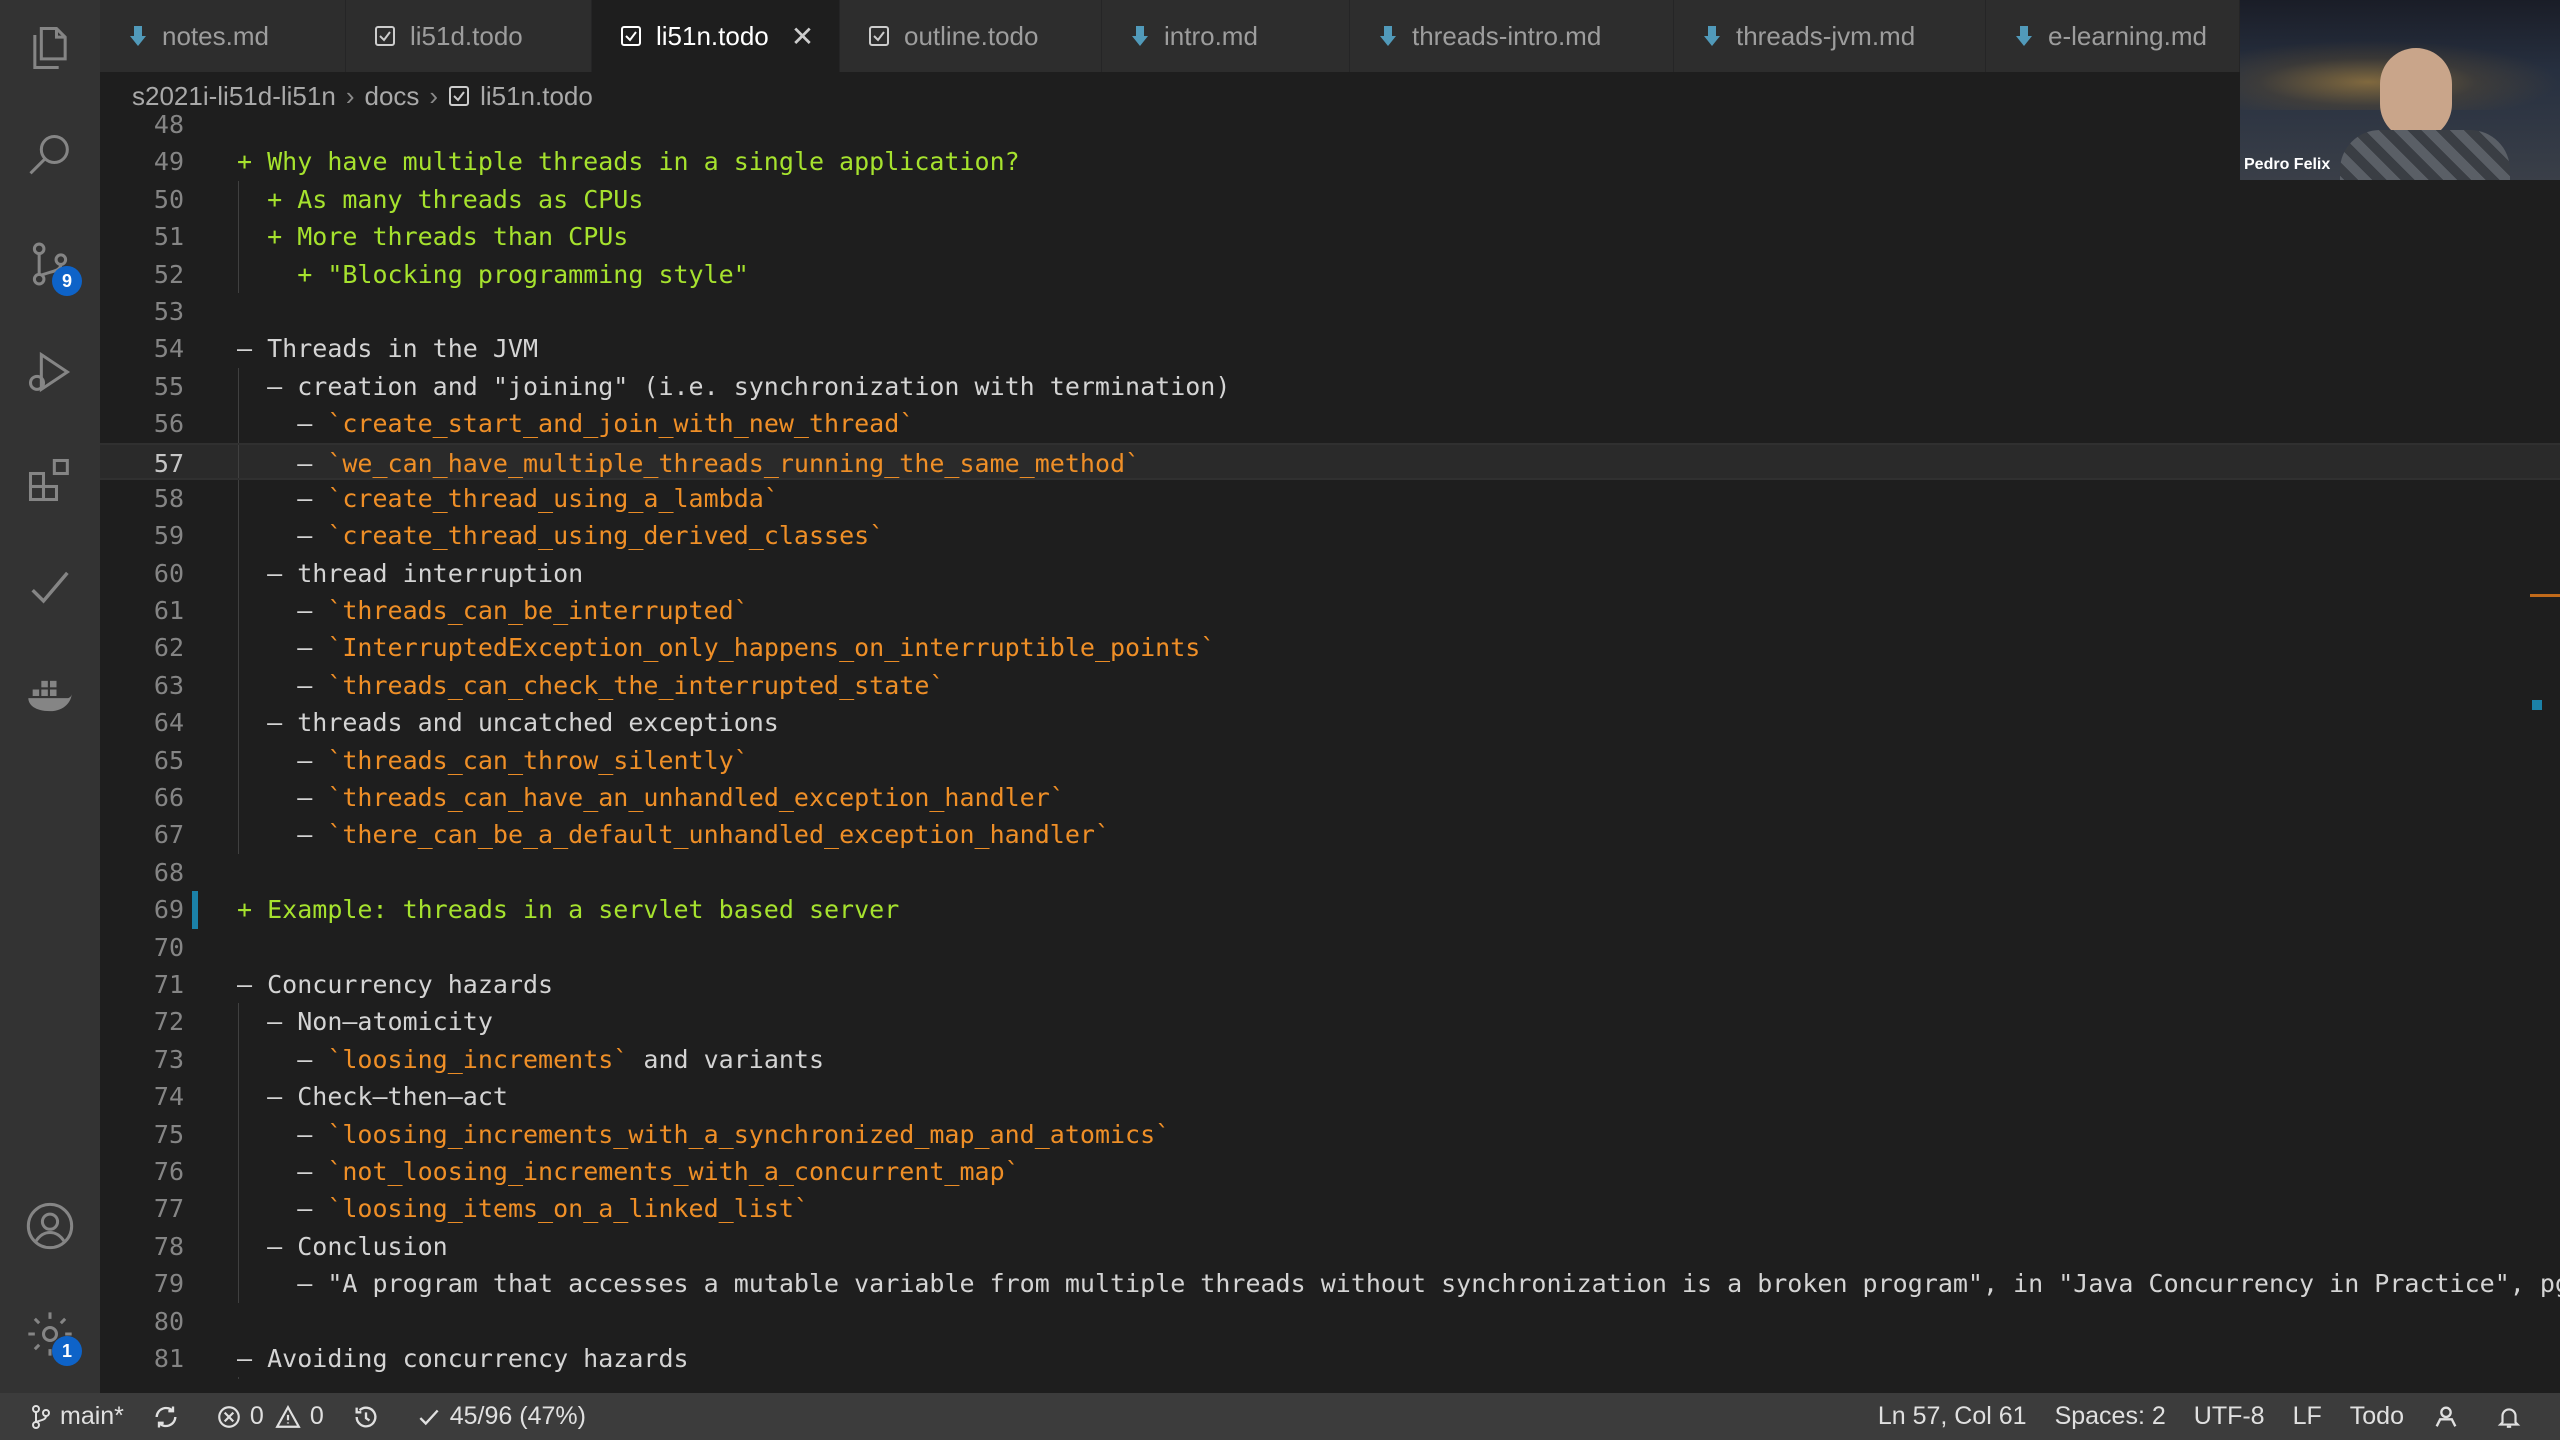 The height and width of the screenshot is (1440, 2560). I want to click on line-number: 49, so click(142, 161).